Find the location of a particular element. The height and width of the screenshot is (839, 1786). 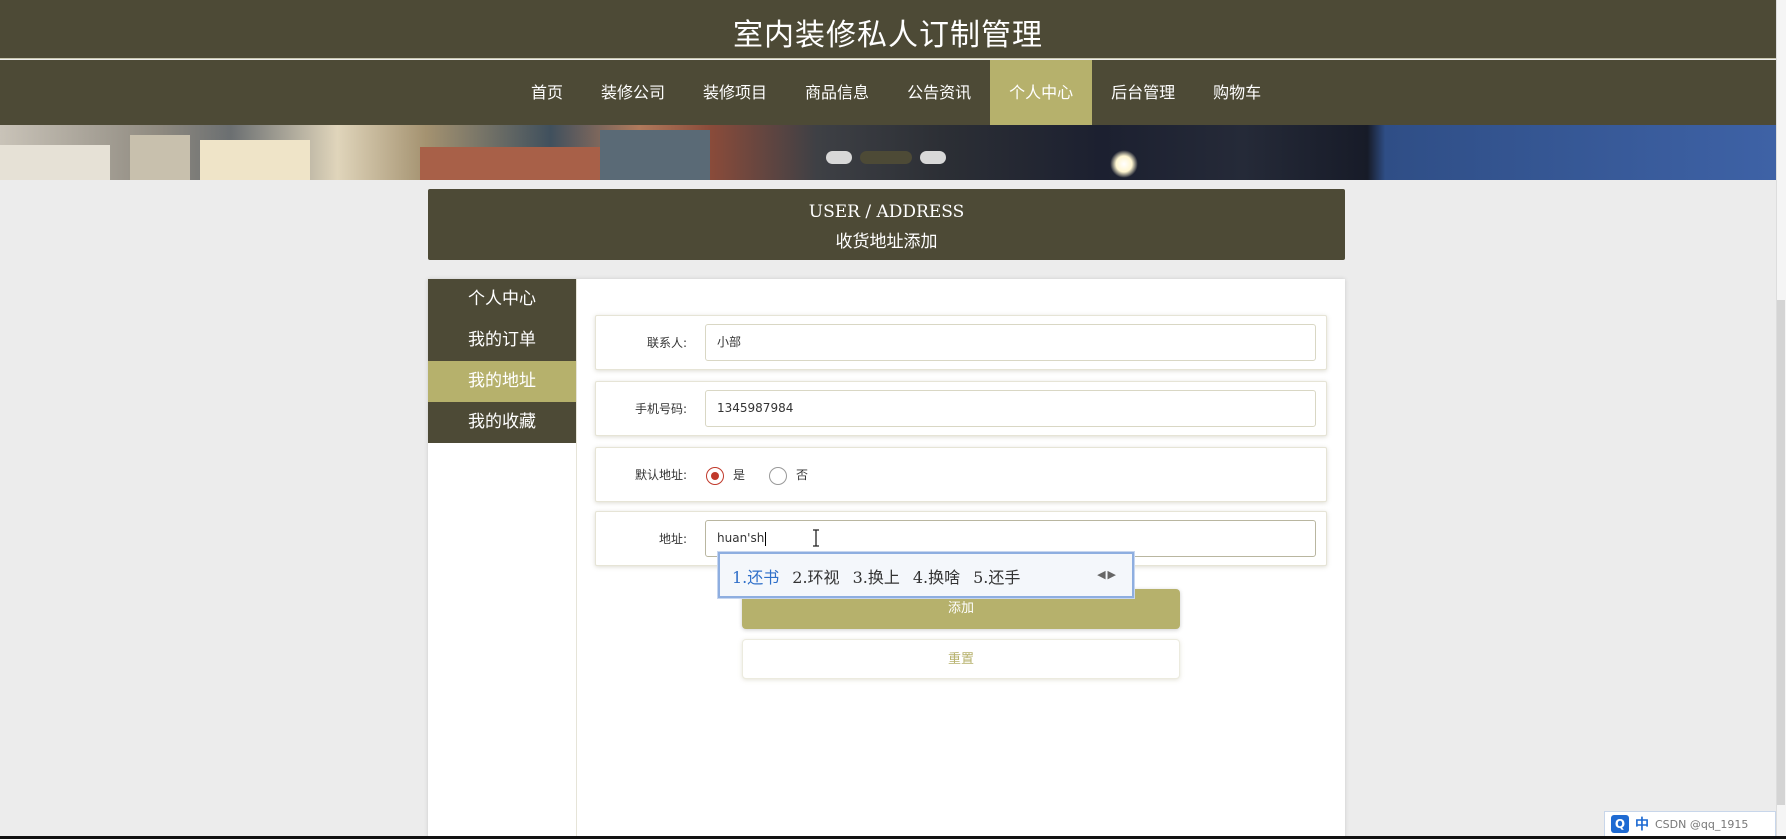

site-title: 室内装修私人订制管理 is located at coordinates (888, 35).